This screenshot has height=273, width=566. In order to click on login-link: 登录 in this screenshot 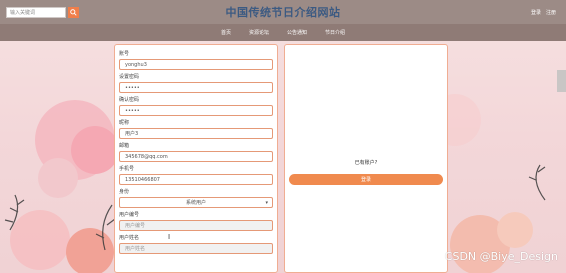, I will do `click(536, 12)`.